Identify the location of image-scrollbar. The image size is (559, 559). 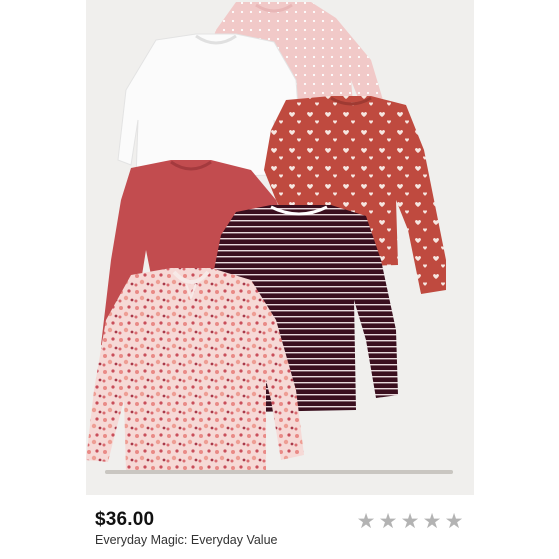
(279, 472).